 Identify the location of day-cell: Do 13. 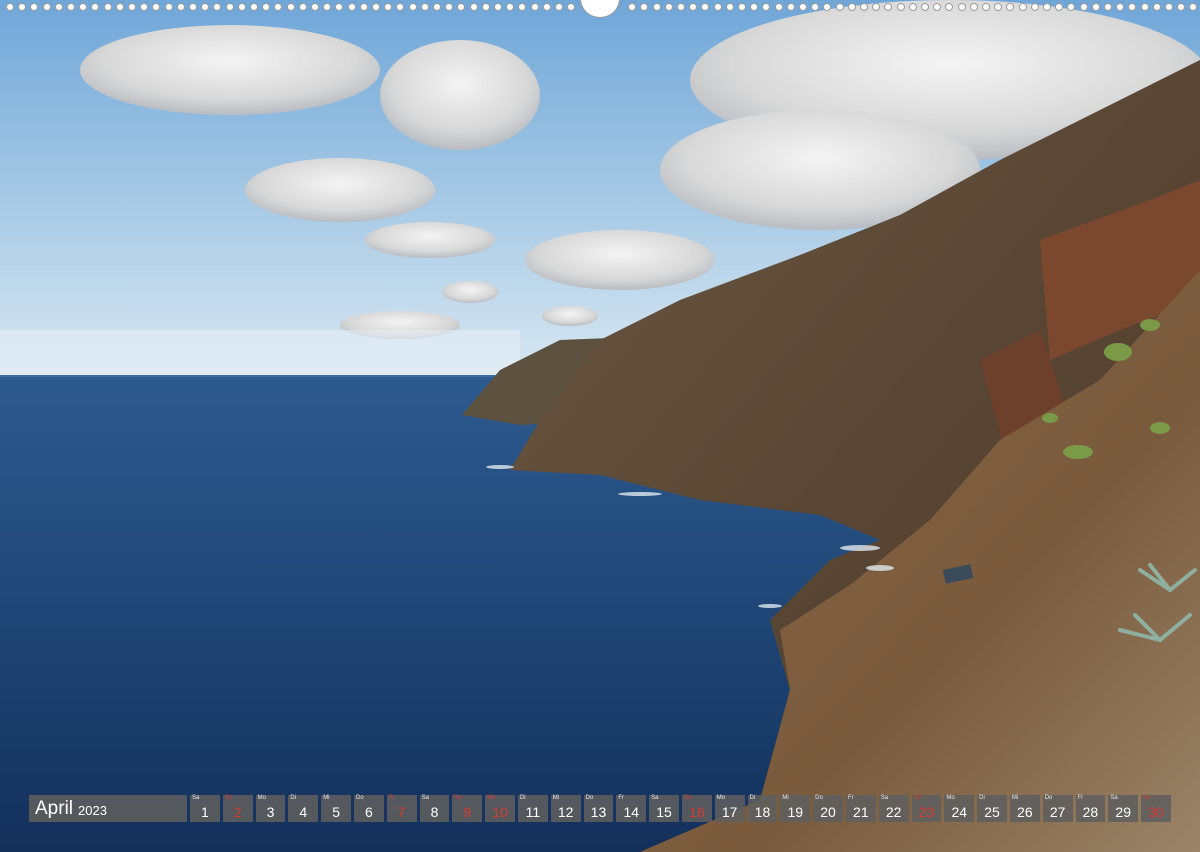
(598, 808).